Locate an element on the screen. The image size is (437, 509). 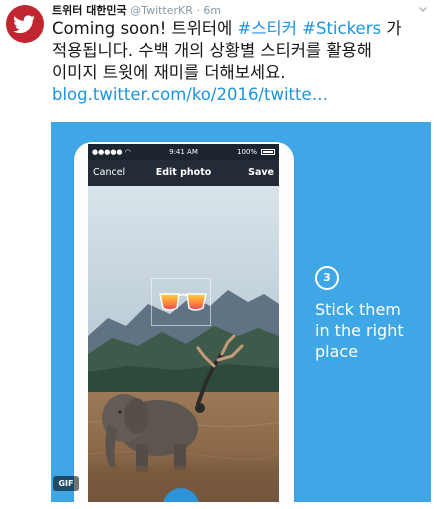
caption-line-2: in the right is located at coordinates (359, 330).